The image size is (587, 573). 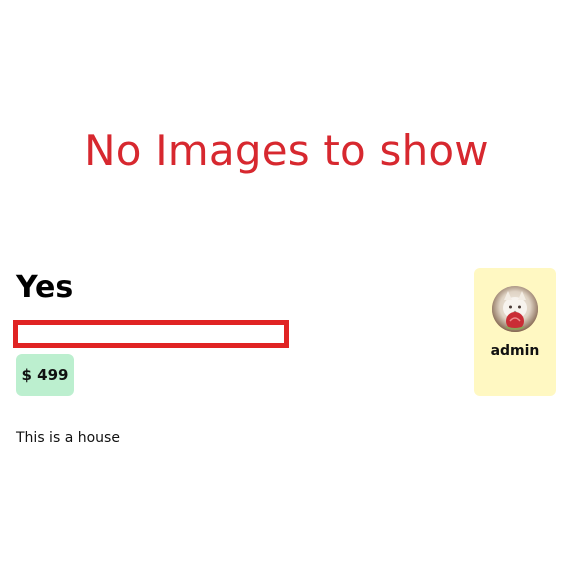 I want to click on listing-title: Yes, so click(x=45, y=287).